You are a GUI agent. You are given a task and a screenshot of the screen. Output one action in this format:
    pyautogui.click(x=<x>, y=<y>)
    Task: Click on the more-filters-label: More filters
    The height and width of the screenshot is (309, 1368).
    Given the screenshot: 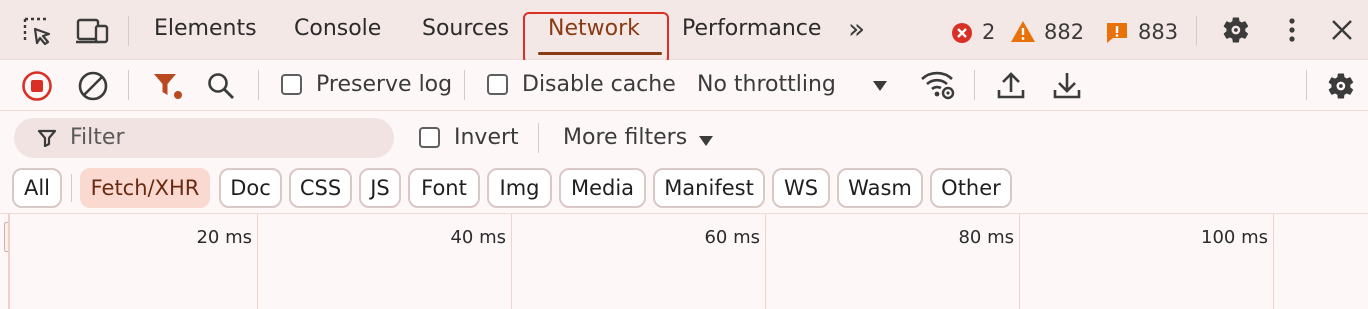 What is the action you would take?
    pyautogui.click(x=625, y=137)
    